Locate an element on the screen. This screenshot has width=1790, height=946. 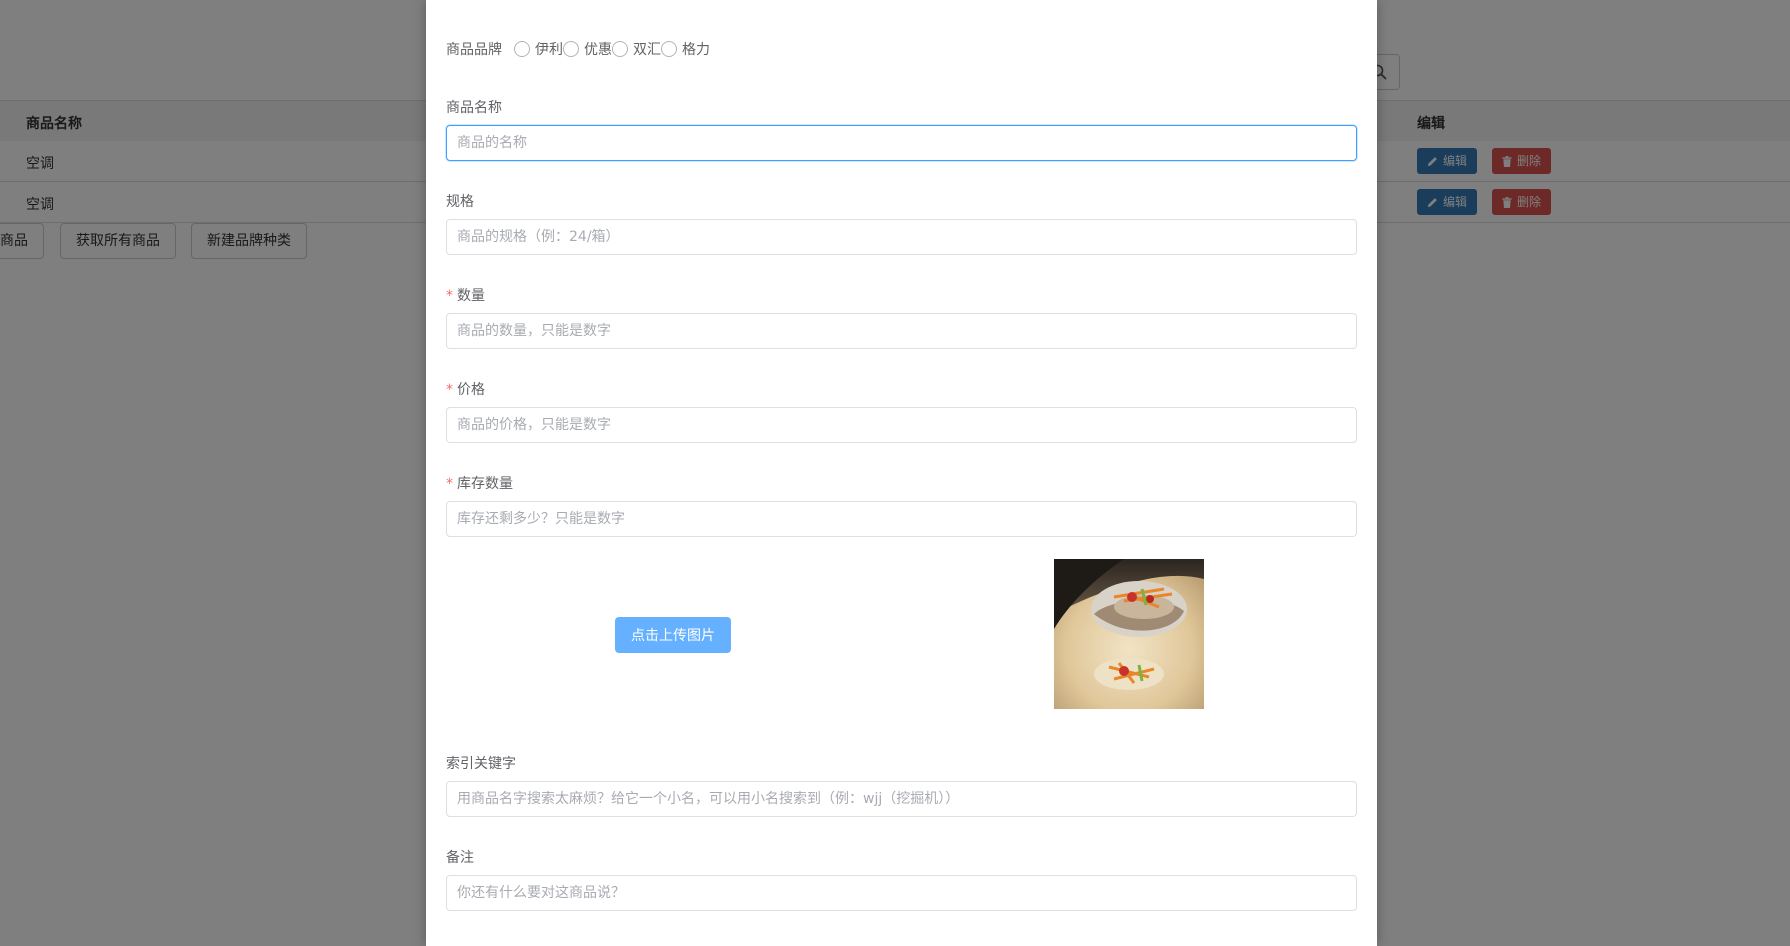
spec-input is located at coordinates (901, 237).